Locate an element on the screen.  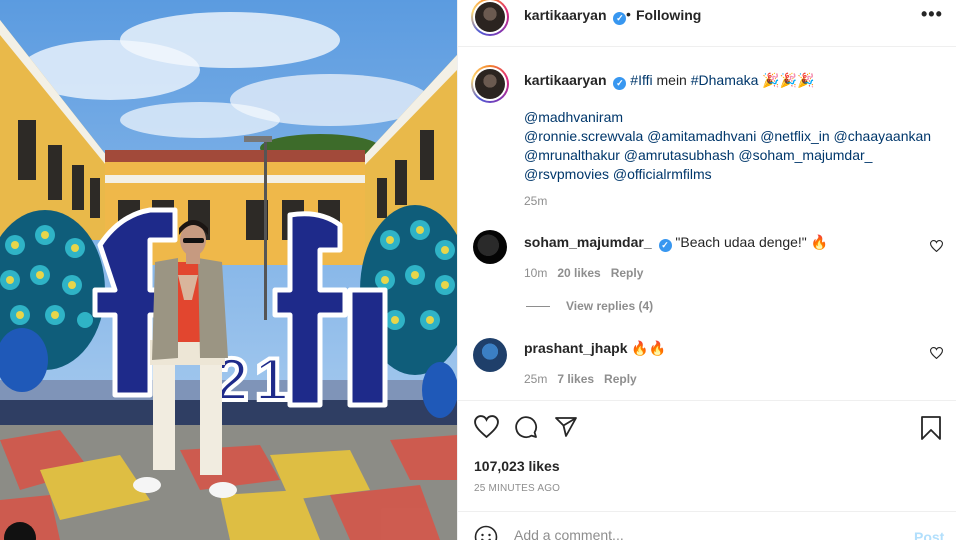
replies-divider is located at coordinates (538, 307).